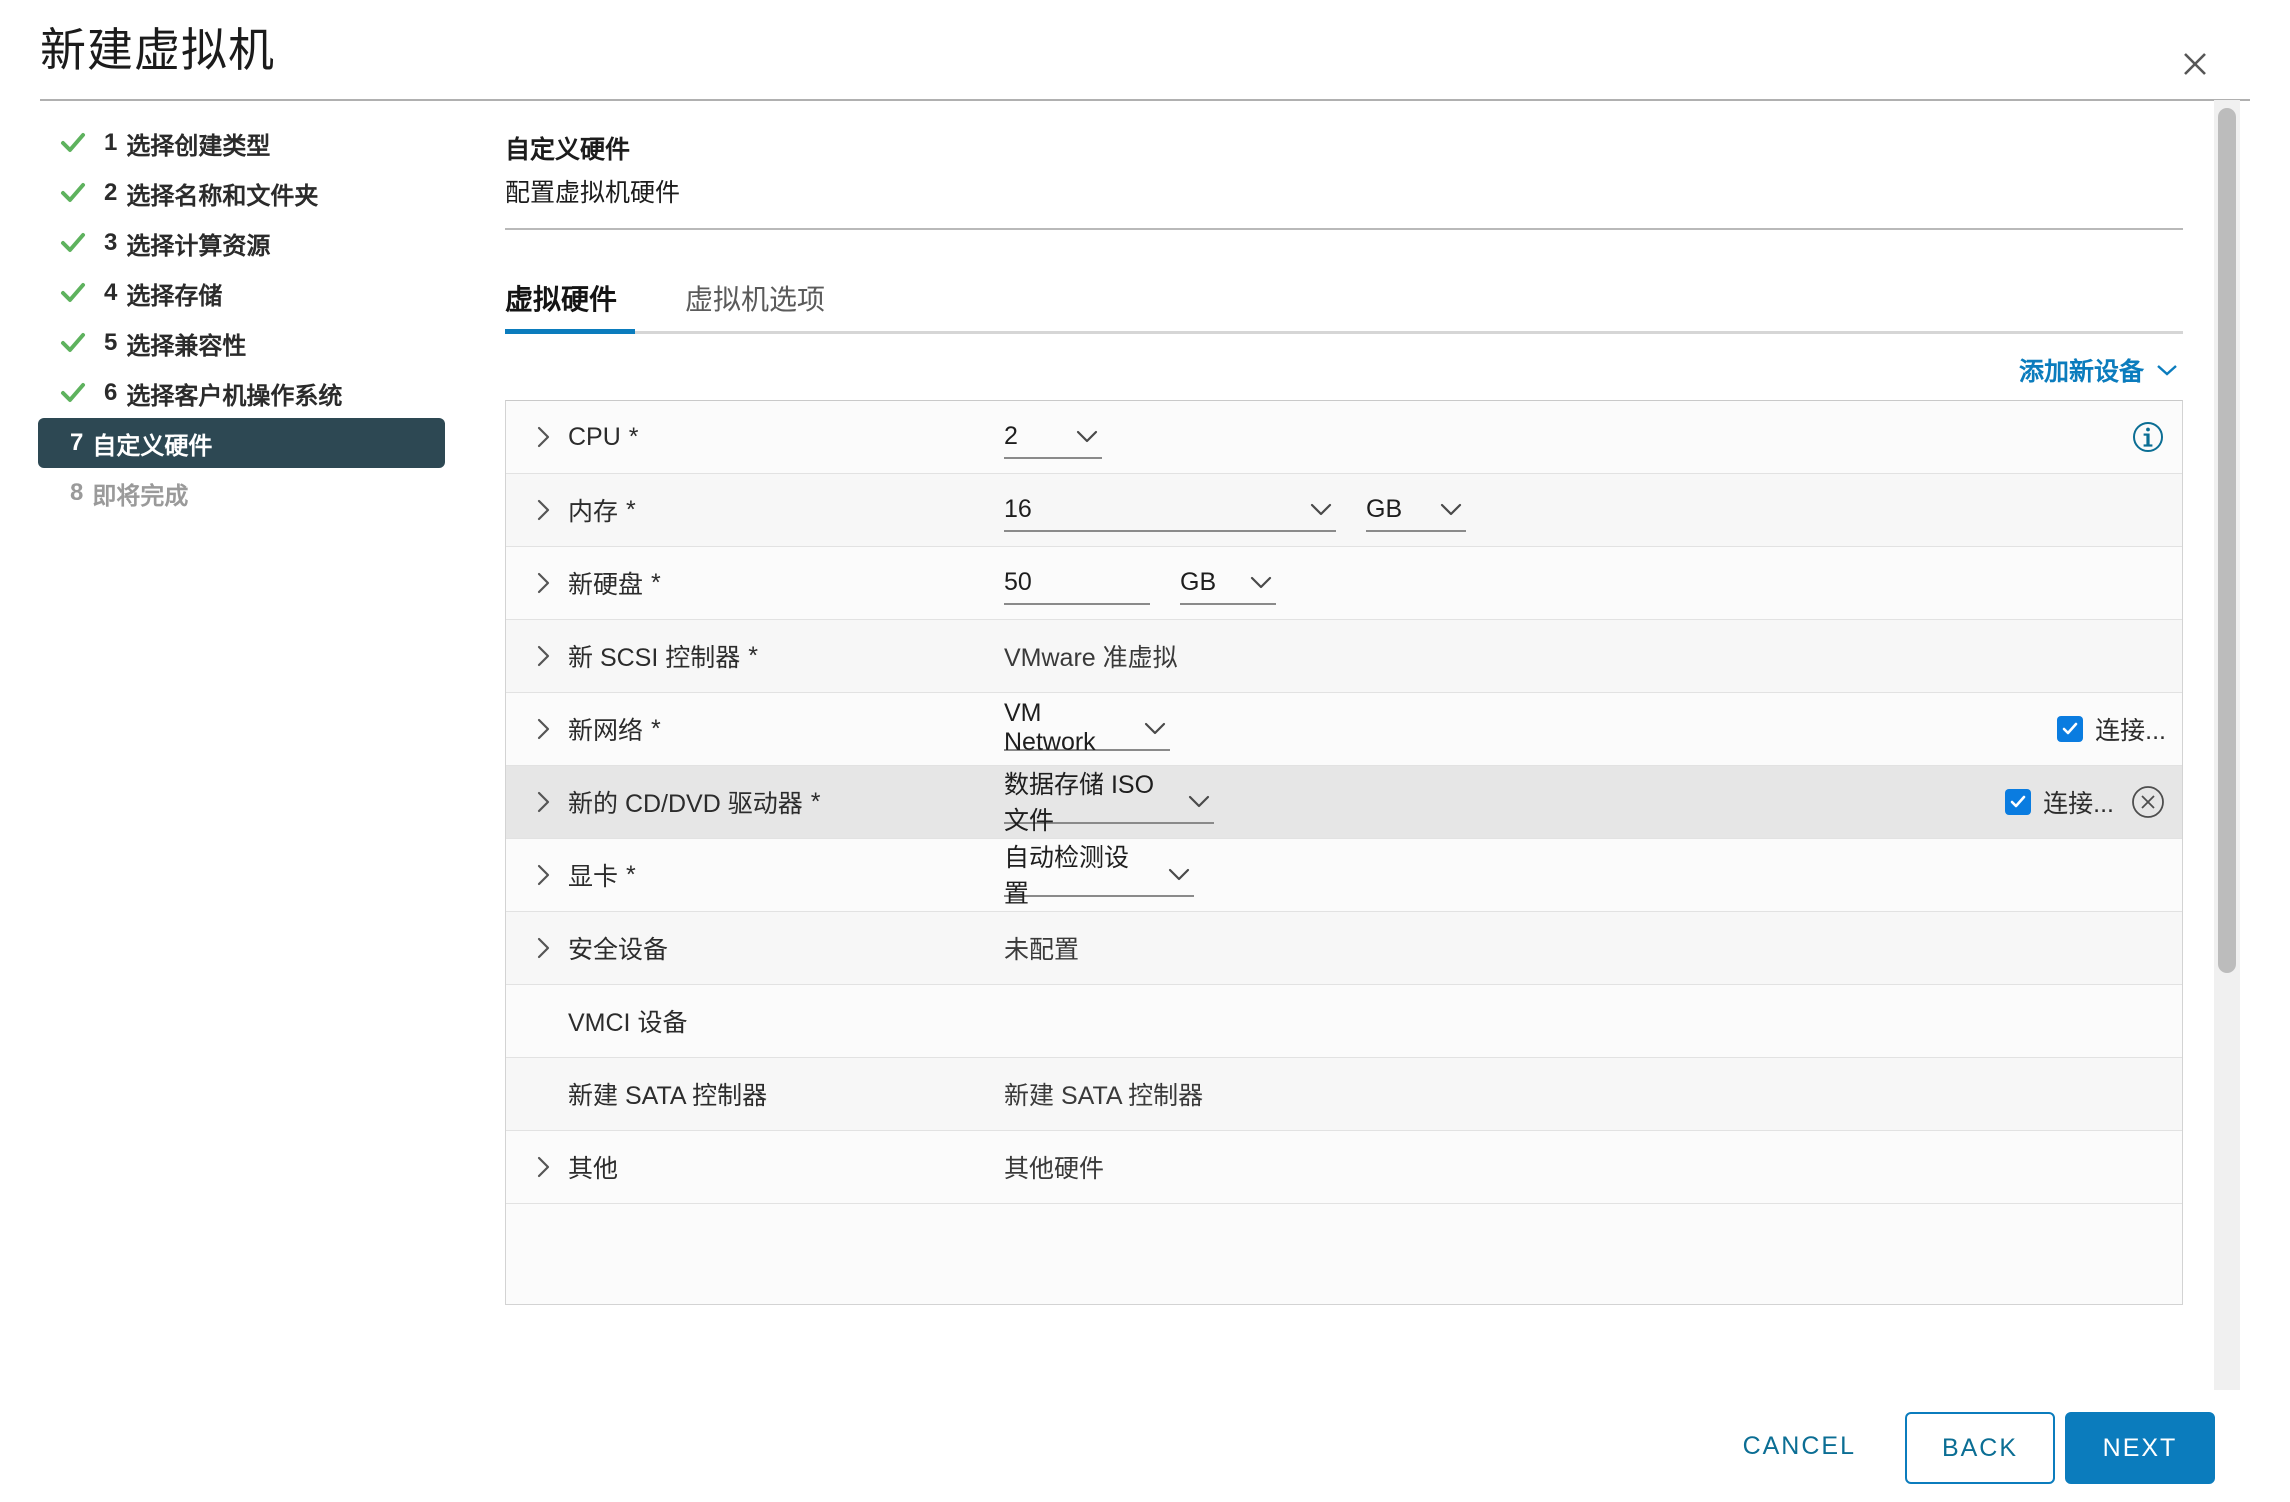 This screenshot has width=2290, height=1502. What do you see at coordinates (1228, 583) in the screenshot?
I see `disk-unit-select: GB` at bounding box center [1228, 583].